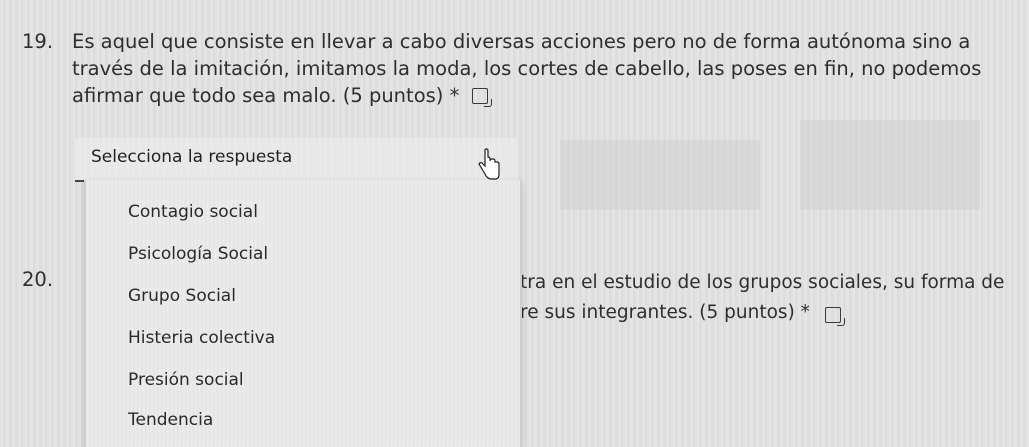  I want to click on dropdown-option: Psicología Social, so click(198, 254).